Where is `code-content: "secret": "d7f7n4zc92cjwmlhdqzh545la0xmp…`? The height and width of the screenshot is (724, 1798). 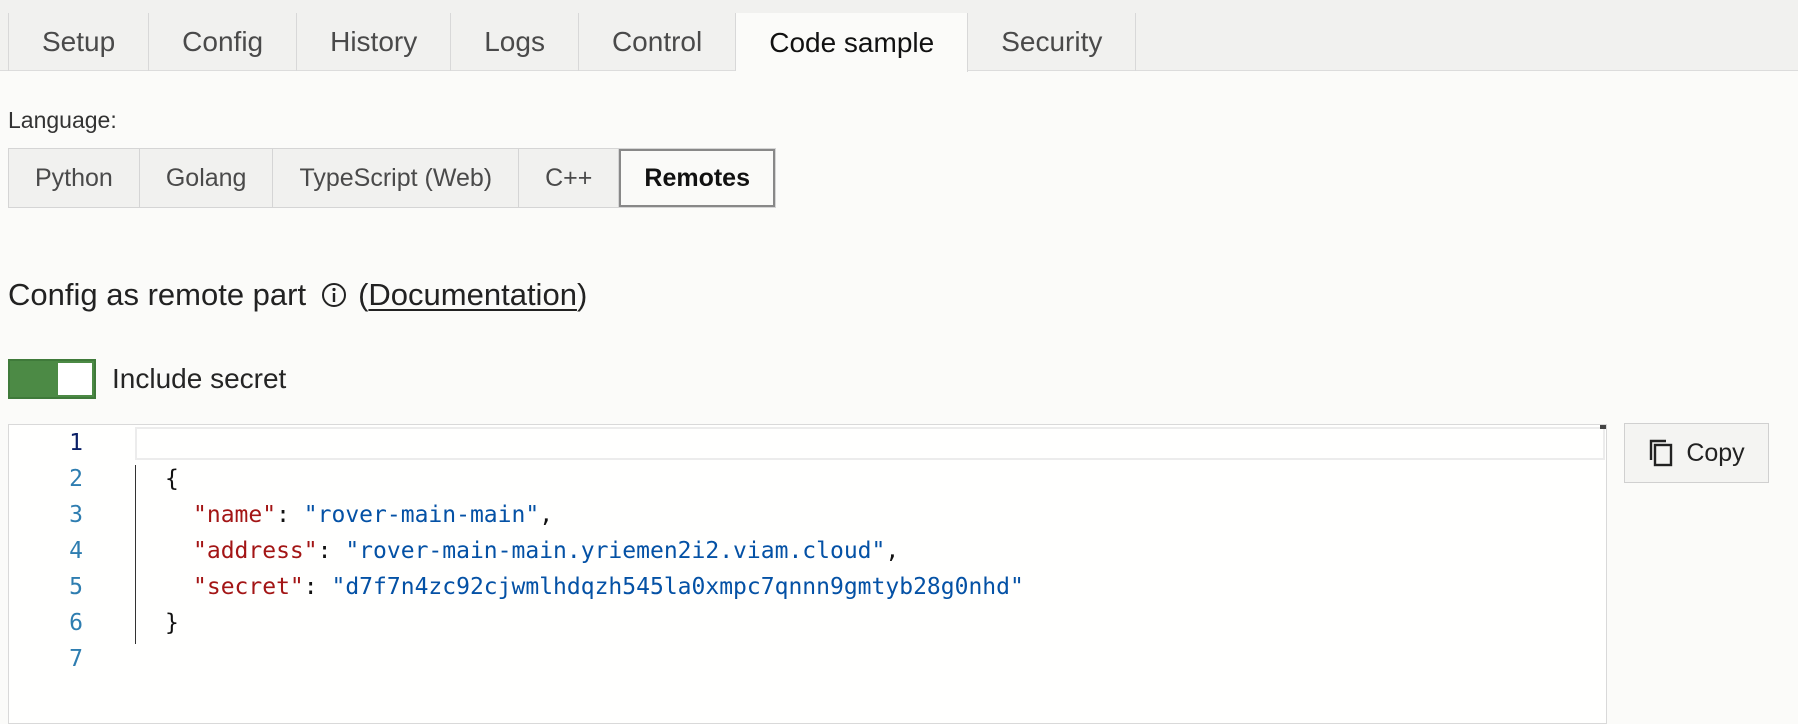
code-content: "secret": "d7f7n4zc92cjwmlhdqzh545la0xmp… is located at coordinates (608, 587).